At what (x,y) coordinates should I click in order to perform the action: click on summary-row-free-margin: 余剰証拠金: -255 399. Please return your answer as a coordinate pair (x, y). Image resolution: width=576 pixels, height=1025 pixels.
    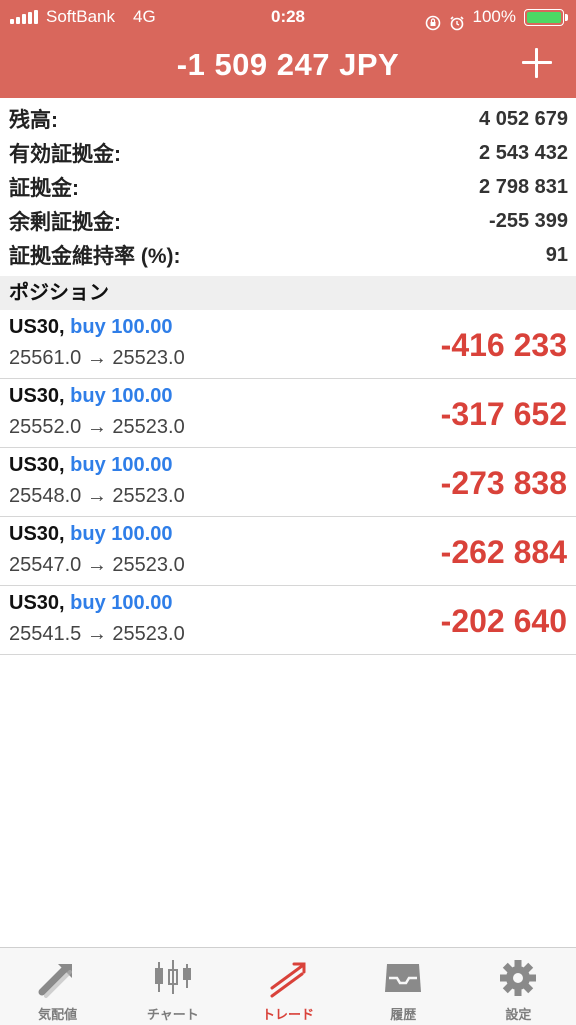
    Looking at the image, I should click on (288, 221).